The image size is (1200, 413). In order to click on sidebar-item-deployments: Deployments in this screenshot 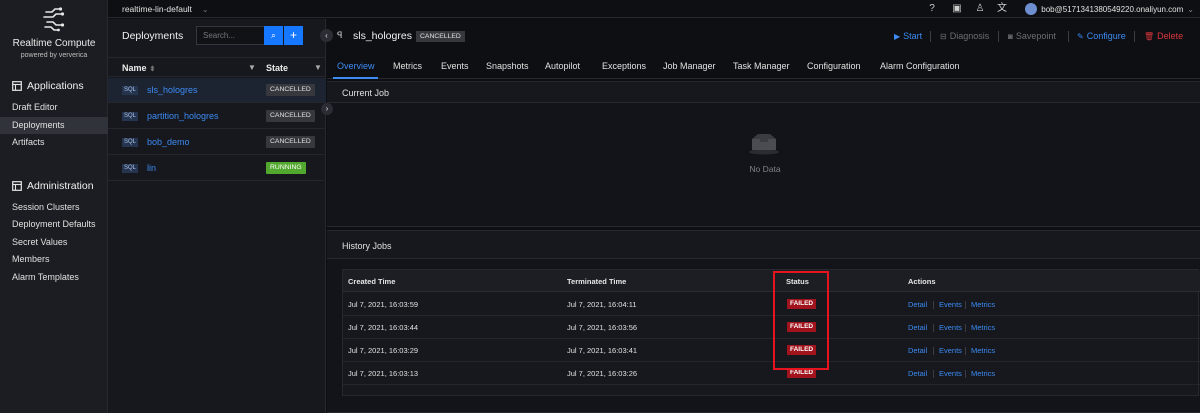, I will do `click(54, 125)`.